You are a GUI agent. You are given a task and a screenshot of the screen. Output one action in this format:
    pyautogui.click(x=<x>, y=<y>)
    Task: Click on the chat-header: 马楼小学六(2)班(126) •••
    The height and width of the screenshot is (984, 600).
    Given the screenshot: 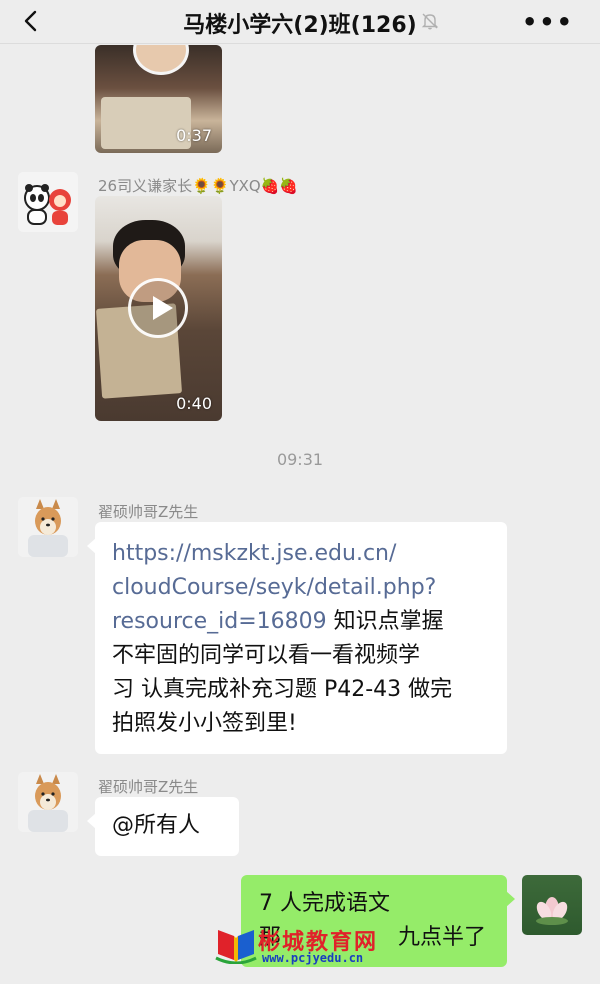 What is the action you would take?
    pyautogui.click(x=300, y=22)
    